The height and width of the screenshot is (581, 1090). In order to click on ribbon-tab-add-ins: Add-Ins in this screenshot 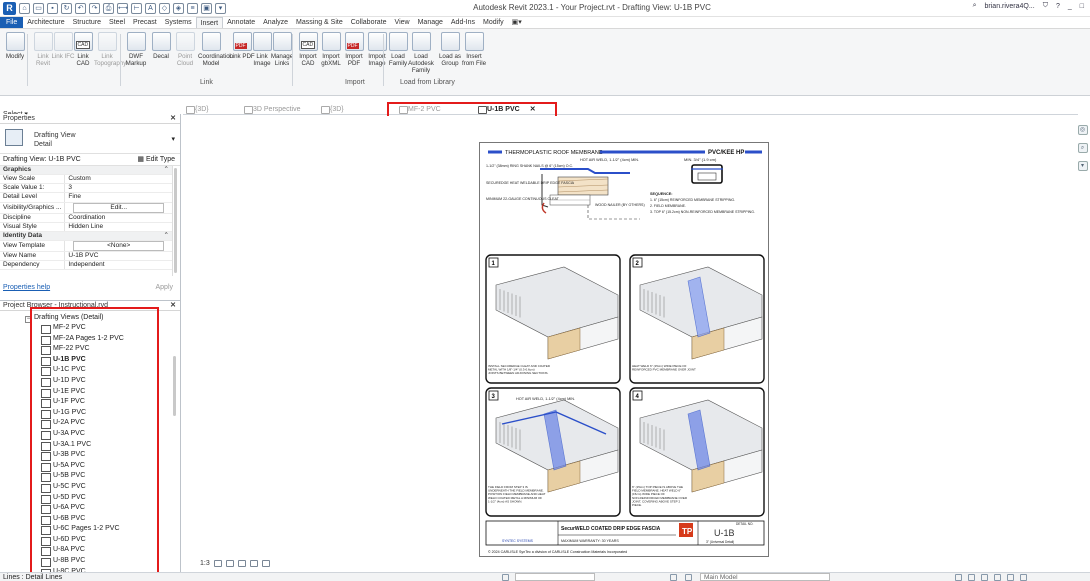, I will do `click(463, 22)`.